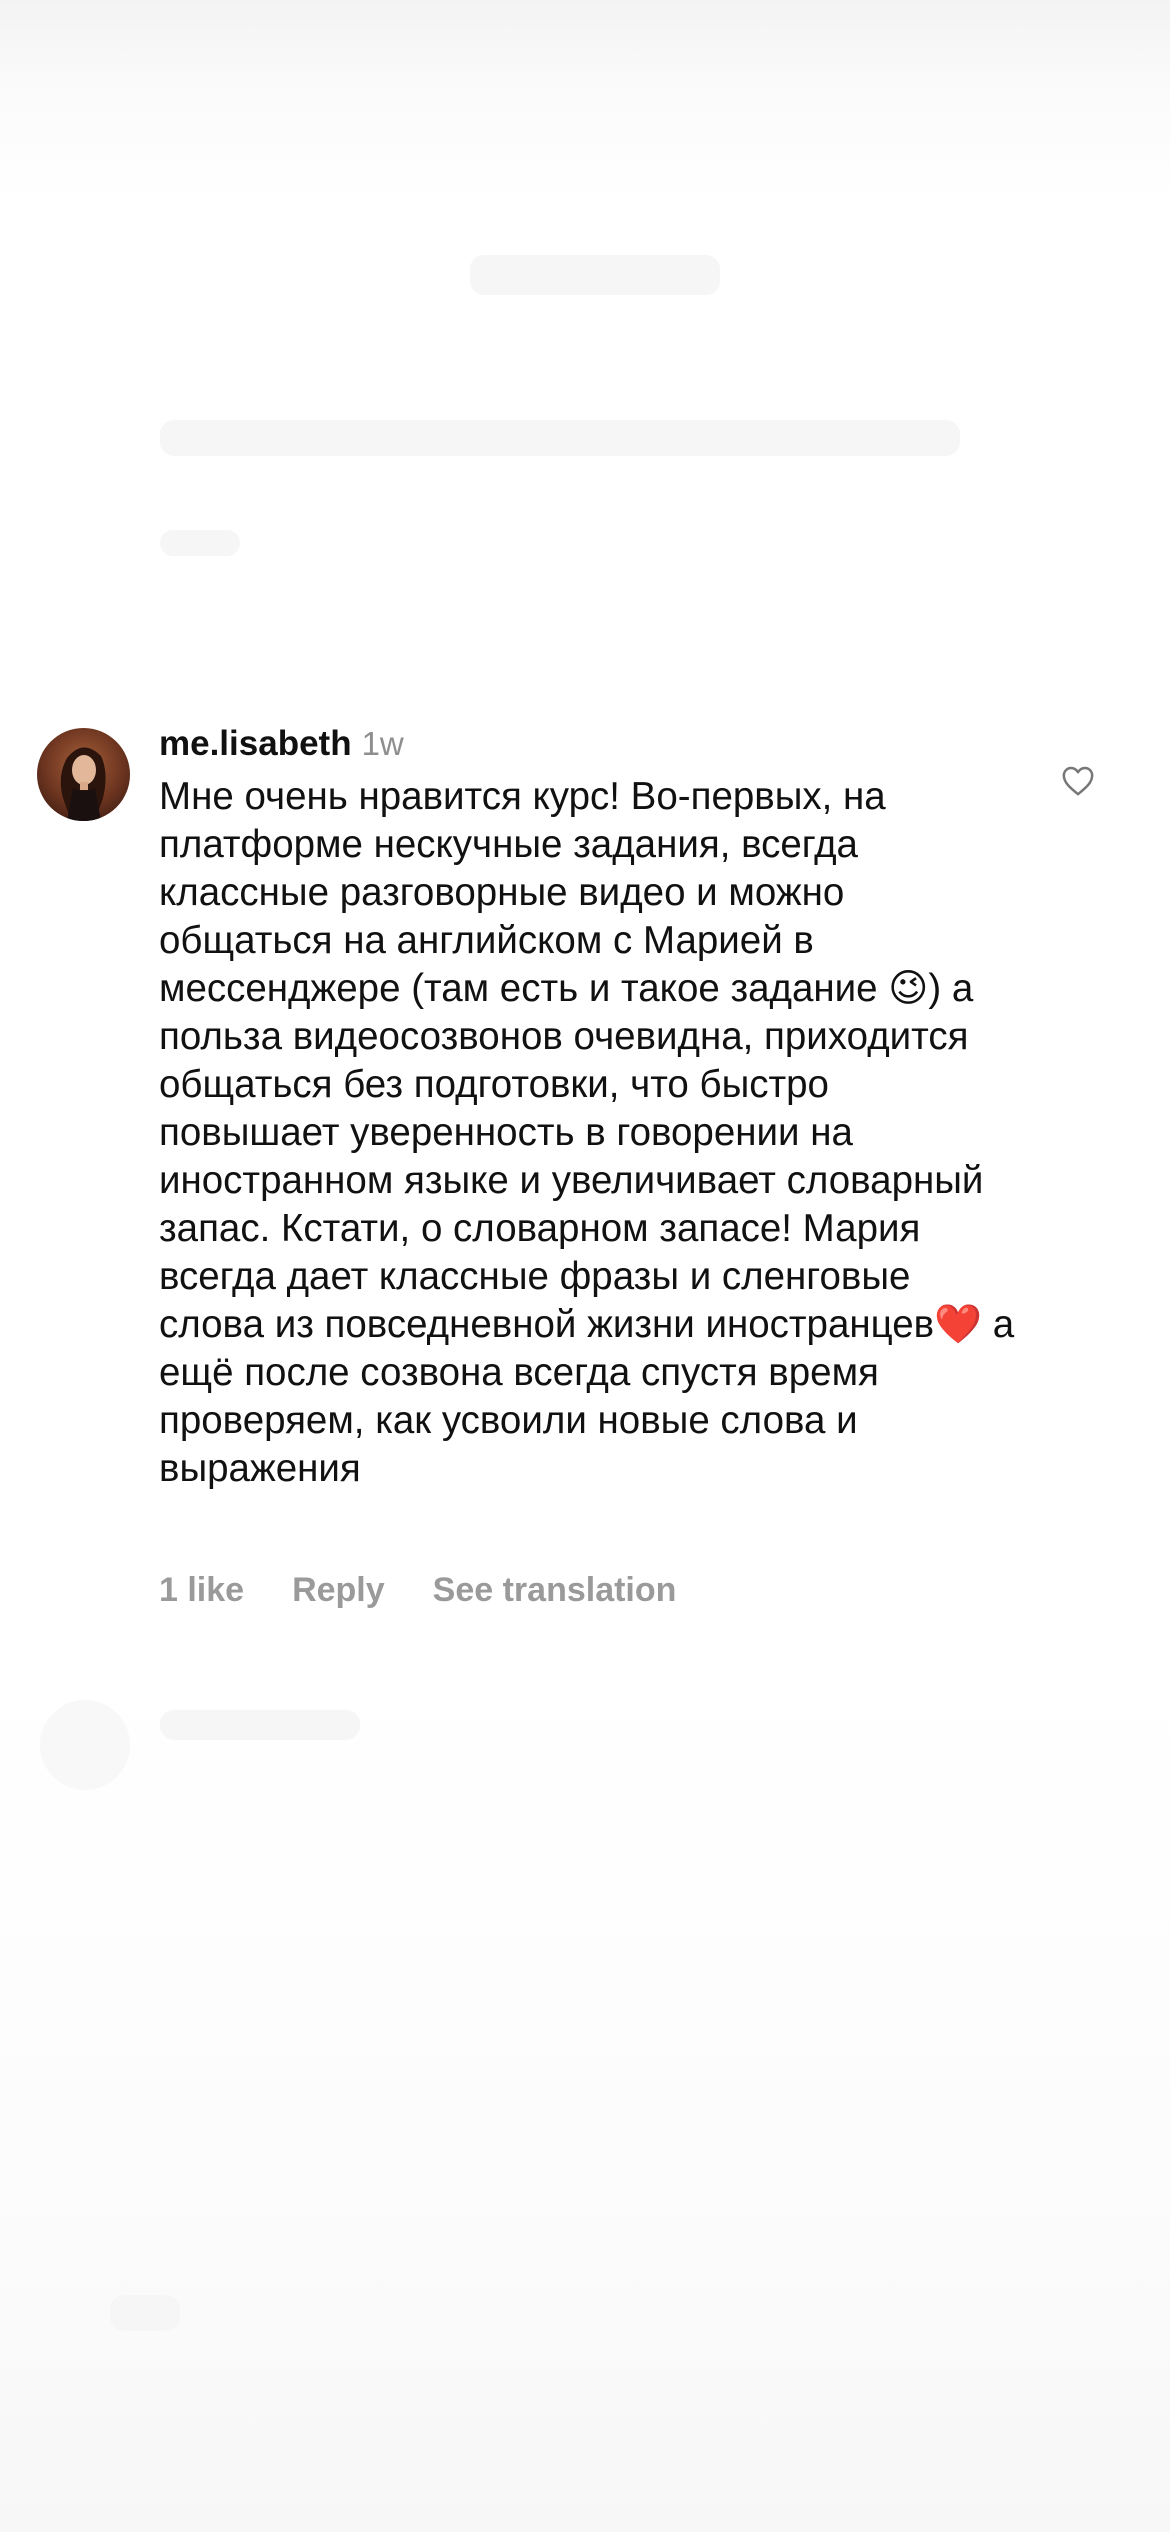 The width and height of the screenshot is (1170, 2532). I want to click on profile-photo, so click(83, 774).